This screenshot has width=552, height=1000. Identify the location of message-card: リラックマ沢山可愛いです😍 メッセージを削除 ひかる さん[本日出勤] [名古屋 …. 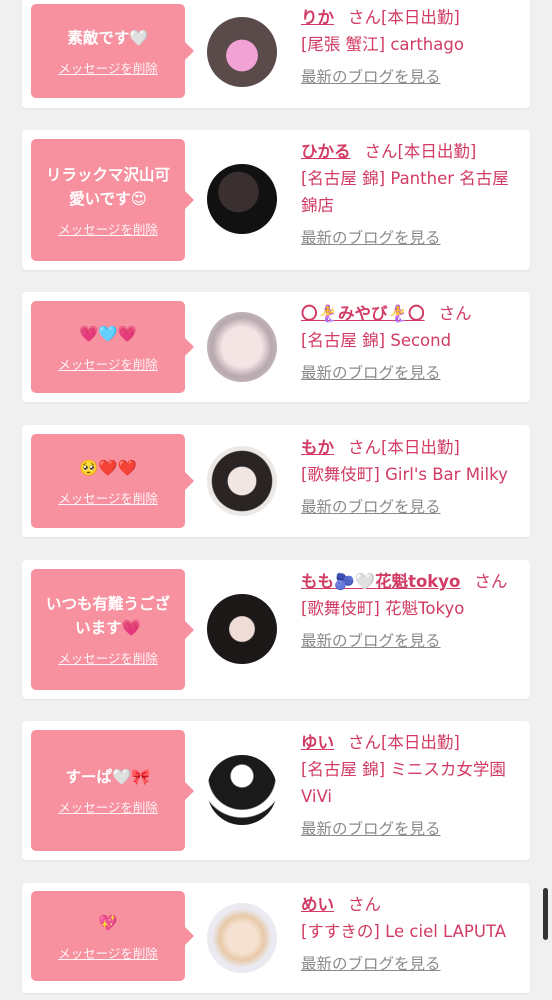
(276, 200).